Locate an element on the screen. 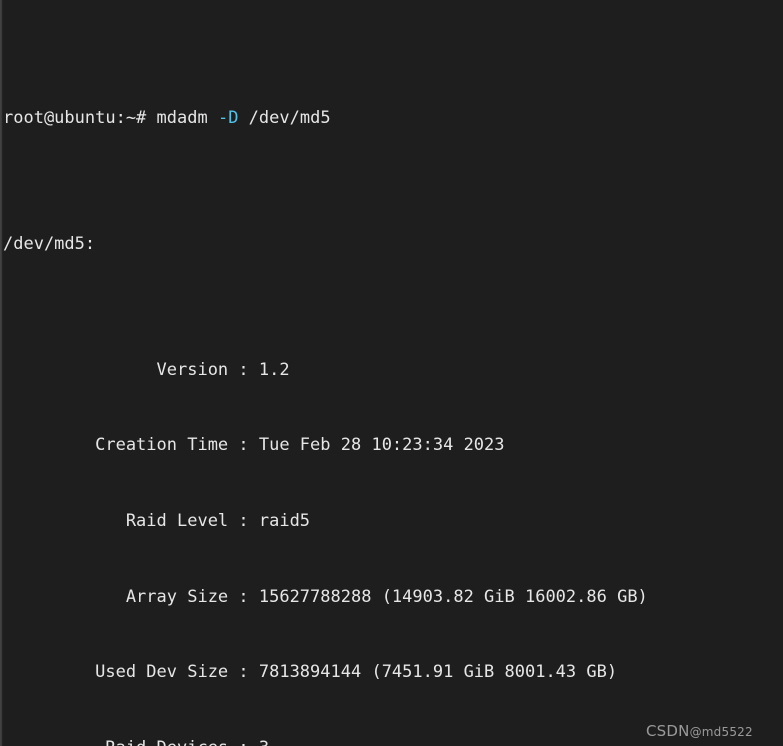 The width and height of the screenshot is (783, 746). command-argument: /dev/md5 is located at coordinates (284, 117).